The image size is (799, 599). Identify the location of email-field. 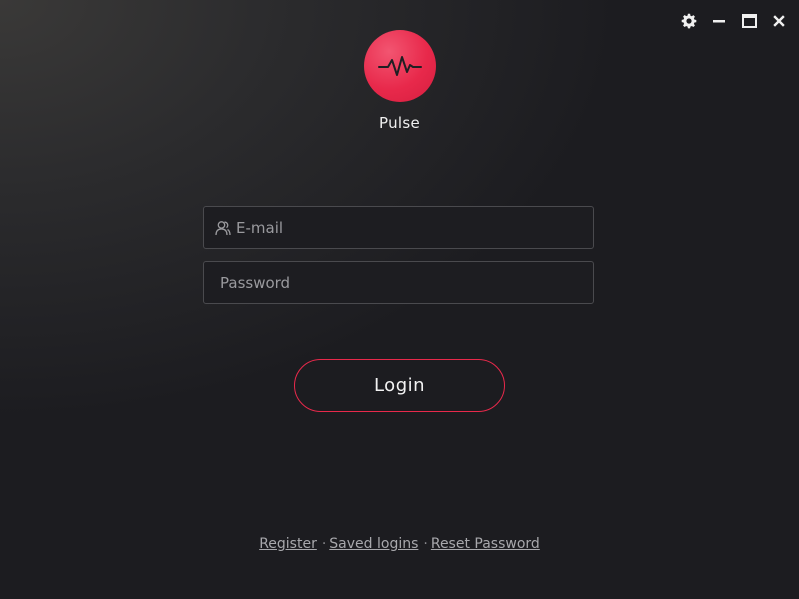
(398, 227).